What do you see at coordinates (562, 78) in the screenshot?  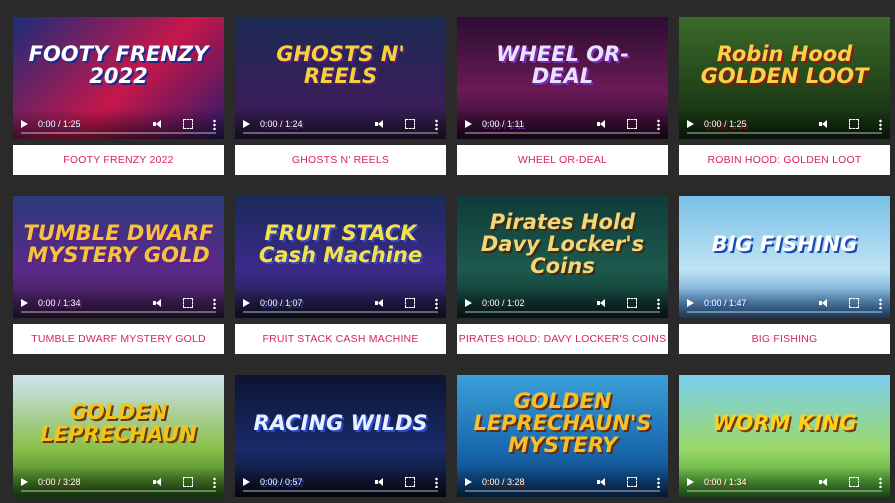 I see `video-player: WHEEL OR-DEAL 0:00 / 1:11` at bounding box center [562, 78].